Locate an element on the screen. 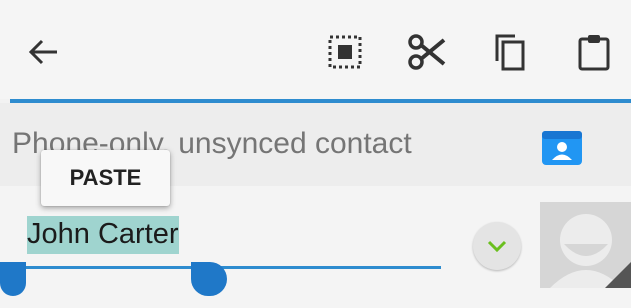  arrow-left-icon is located at coordinates (42, 52).